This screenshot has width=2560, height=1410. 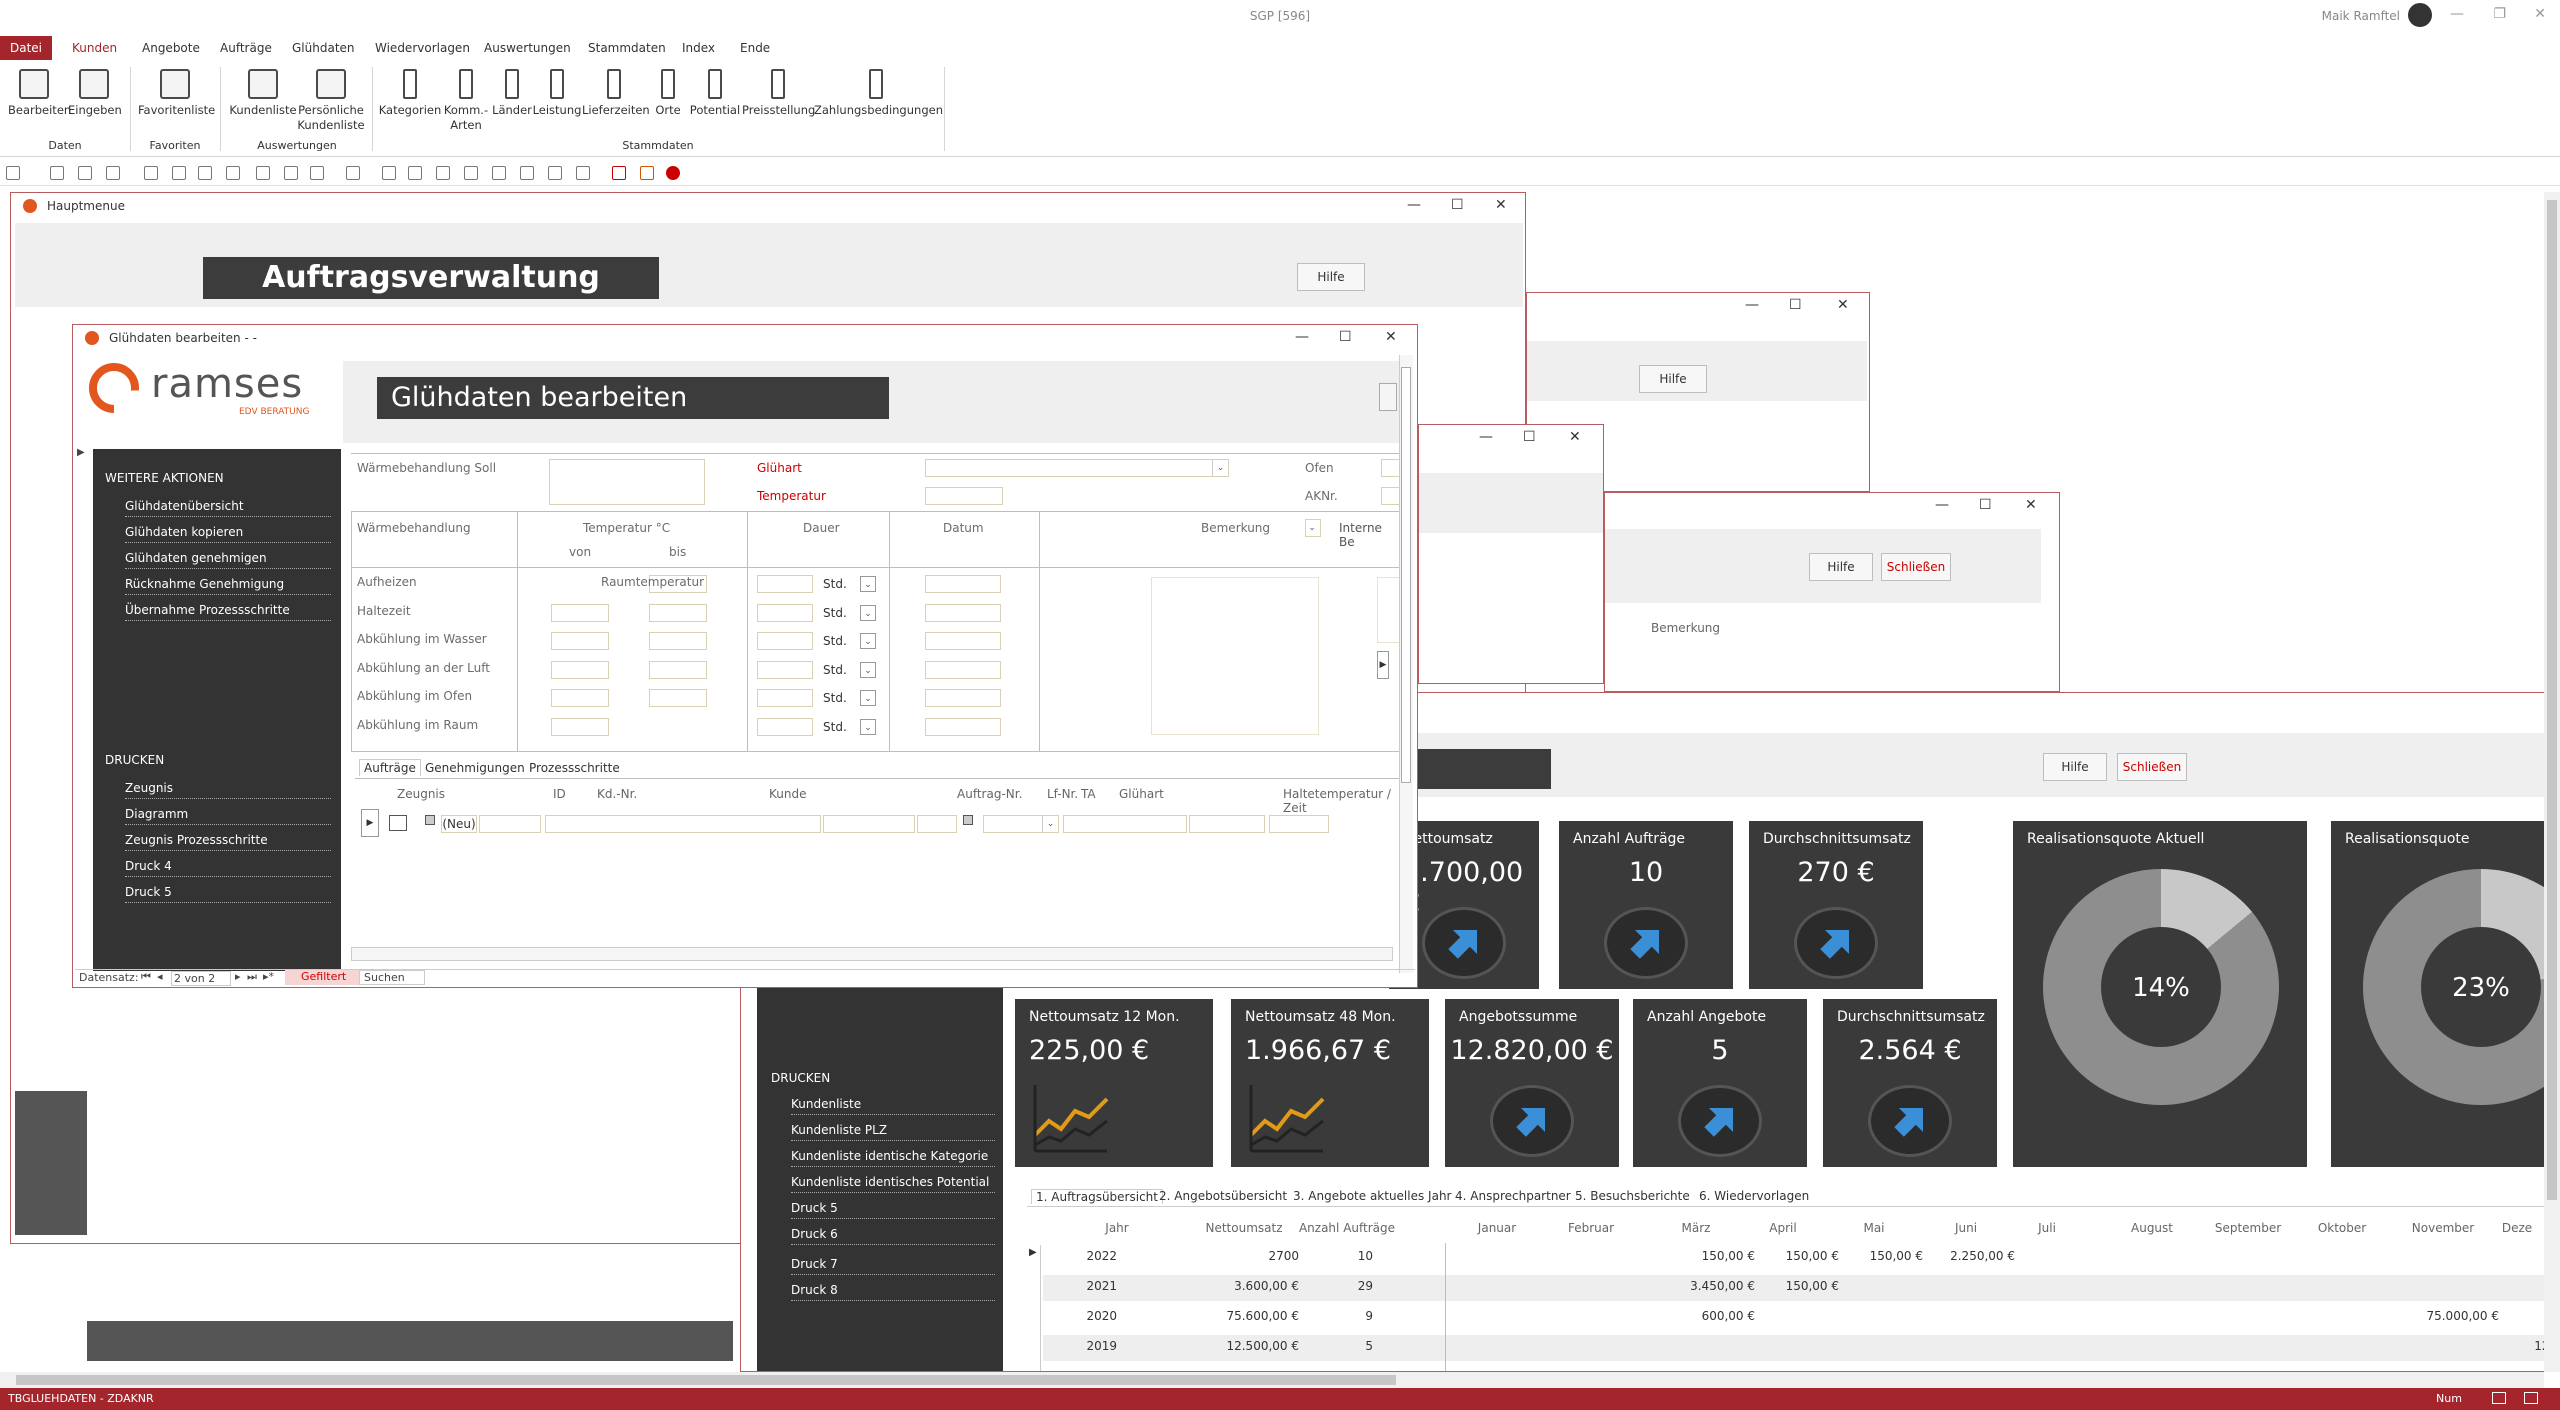 What do you see at coordinates (370, 823) in the screenshot?
I see `record-selector: ▶` at bounding box center [370, 823].